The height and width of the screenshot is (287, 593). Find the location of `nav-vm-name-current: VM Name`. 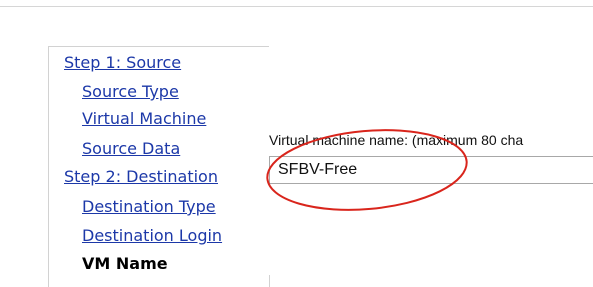

nav-vm-name-current: VM Name is located at coordinates (125, 263).